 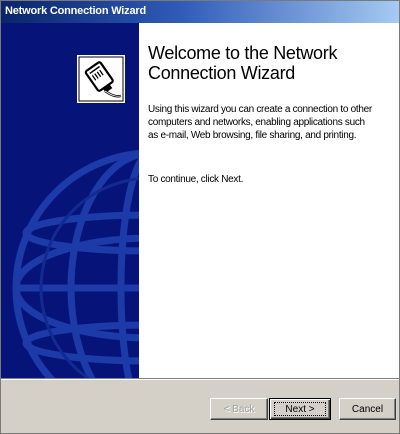 What do you see at coordinates (101, 79) in the screenshot?
I see `network-cable-plug-icon` at bounding box center [101, 79].